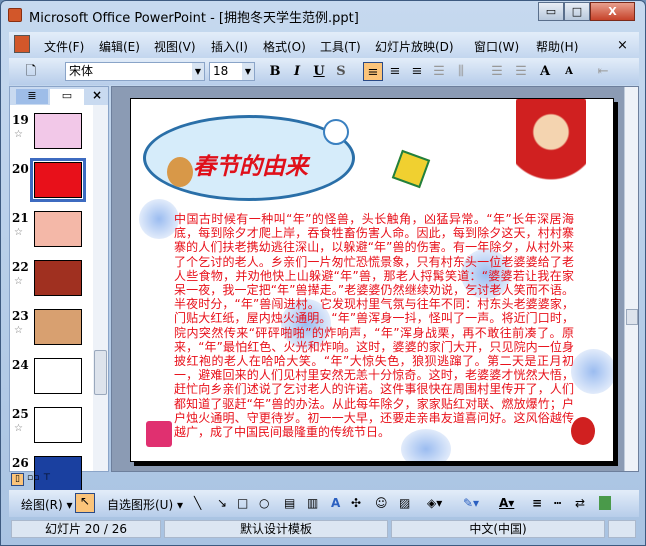 The height and width of the screenshot is (546, 646). I want to click on menu-slideshow: 幻灯片放映(D), so click(414, 46).